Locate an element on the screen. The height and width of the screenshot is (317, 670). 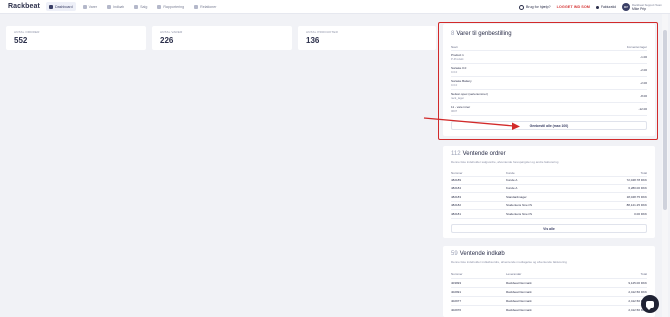
order-total: 18,048.75 DKK is located at coordinates (636, 197).